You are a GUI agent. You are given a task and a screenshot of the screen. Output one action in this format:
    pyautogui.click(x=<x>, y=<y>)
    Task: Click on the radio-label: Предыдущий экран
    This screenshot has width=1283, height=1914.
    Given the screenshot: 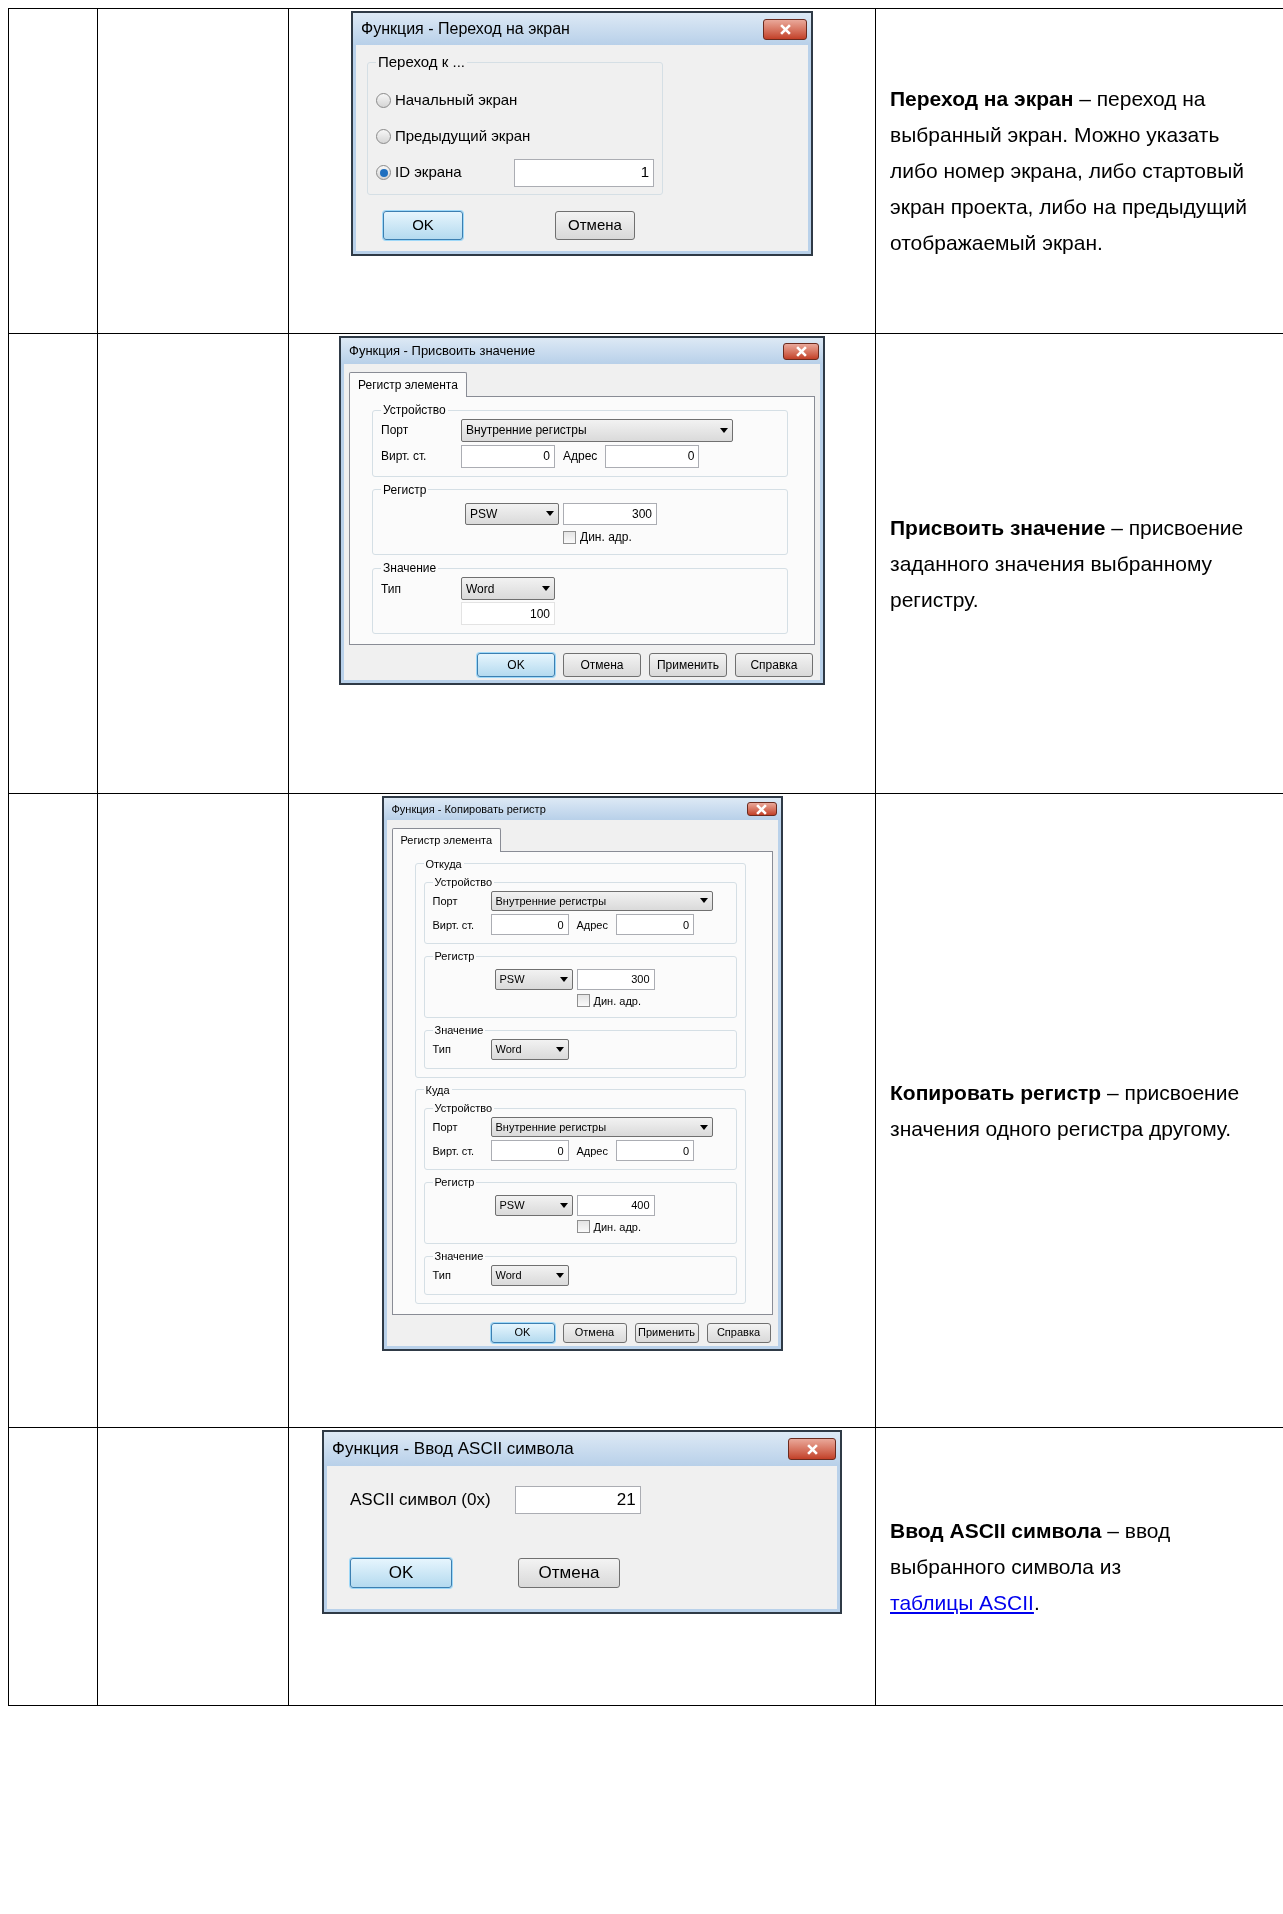 What is the action you would take?
    pyautogui.click(x=463, y=136)
    